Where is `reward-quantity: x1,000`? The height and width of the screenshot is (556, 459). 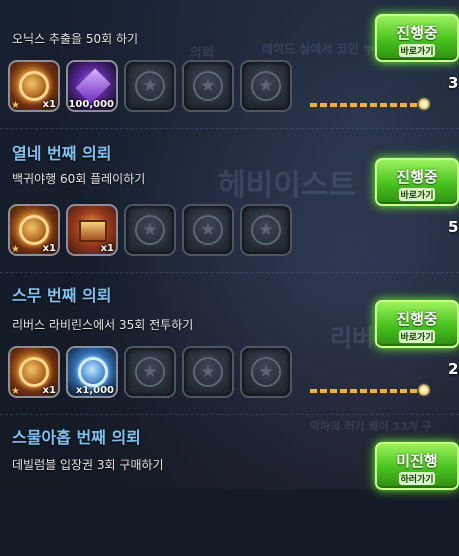 reward-quantity: x1,000 is located at coordinates (94, 390).